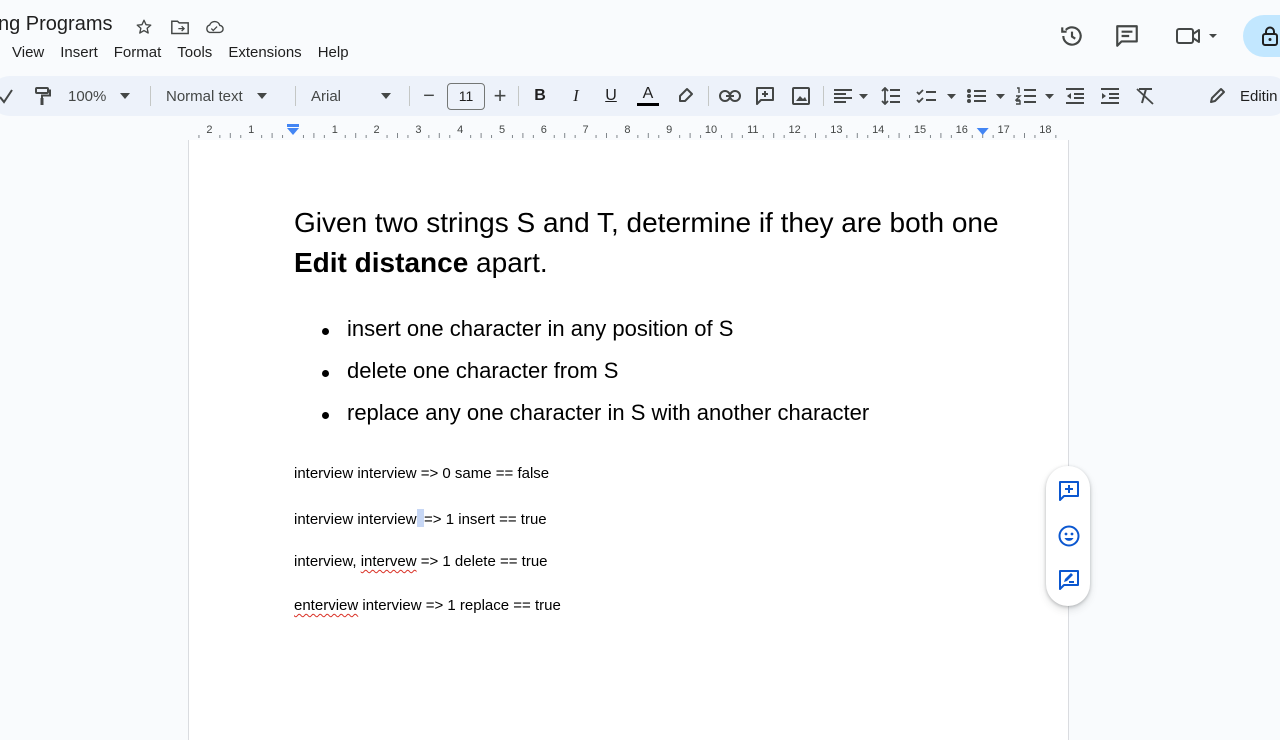 The height and width of the screenshot is (740, 1280). I want to click on ruler-label: 5, so click(502, 130).